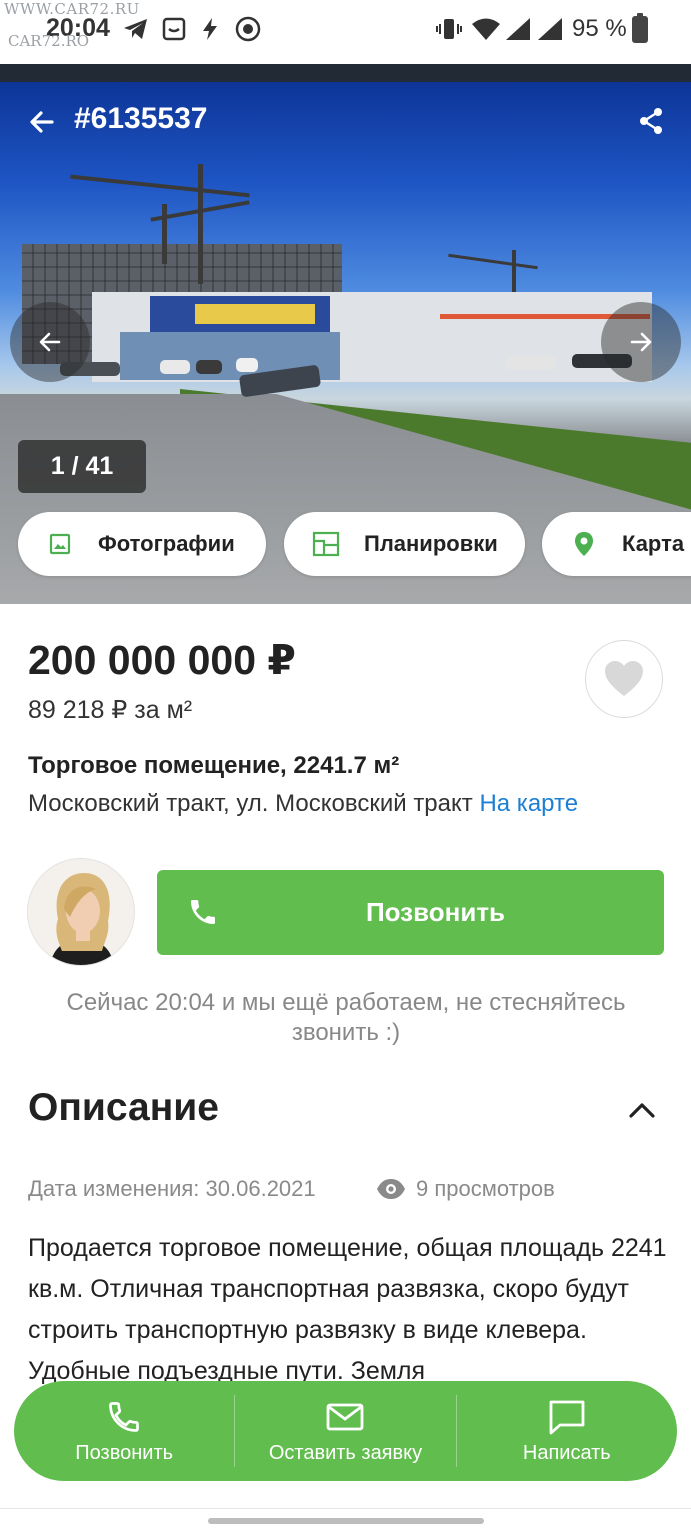 Image resolution: width=691 pixels, height=1536 pixels. I want to click on views-count: 9 просмотров, so click(485, 1188).